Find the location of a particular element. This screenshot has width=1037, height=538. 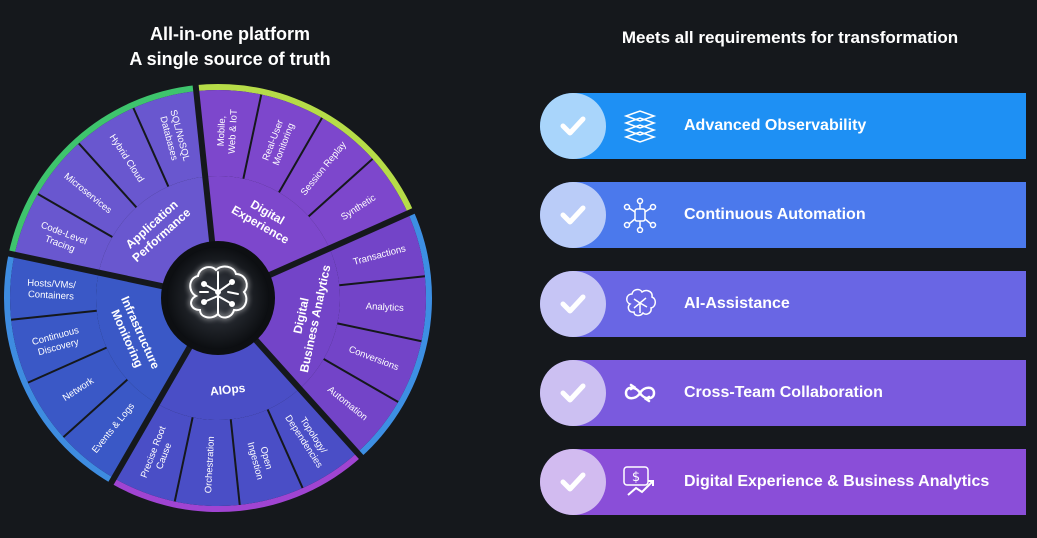

requirement-ai-assistance: AI-Assistance is located at coordinates (783, 304).